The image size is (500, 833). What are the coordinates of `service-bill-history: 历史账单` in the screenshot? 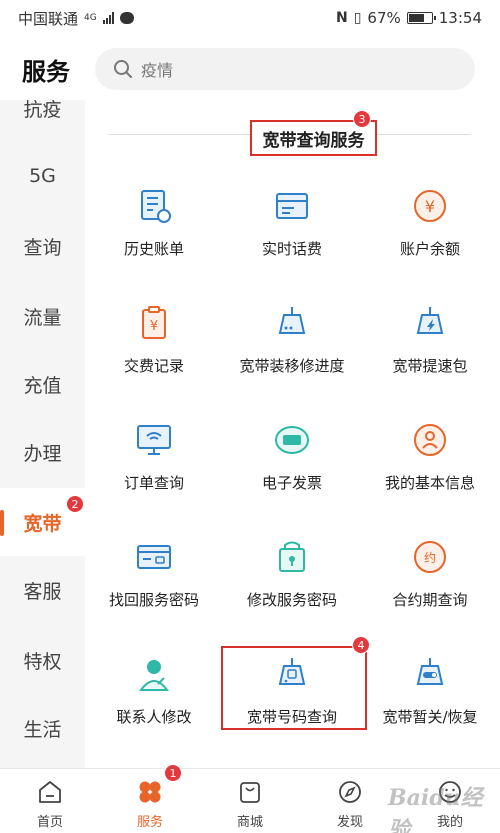 It's located at (154, 235).